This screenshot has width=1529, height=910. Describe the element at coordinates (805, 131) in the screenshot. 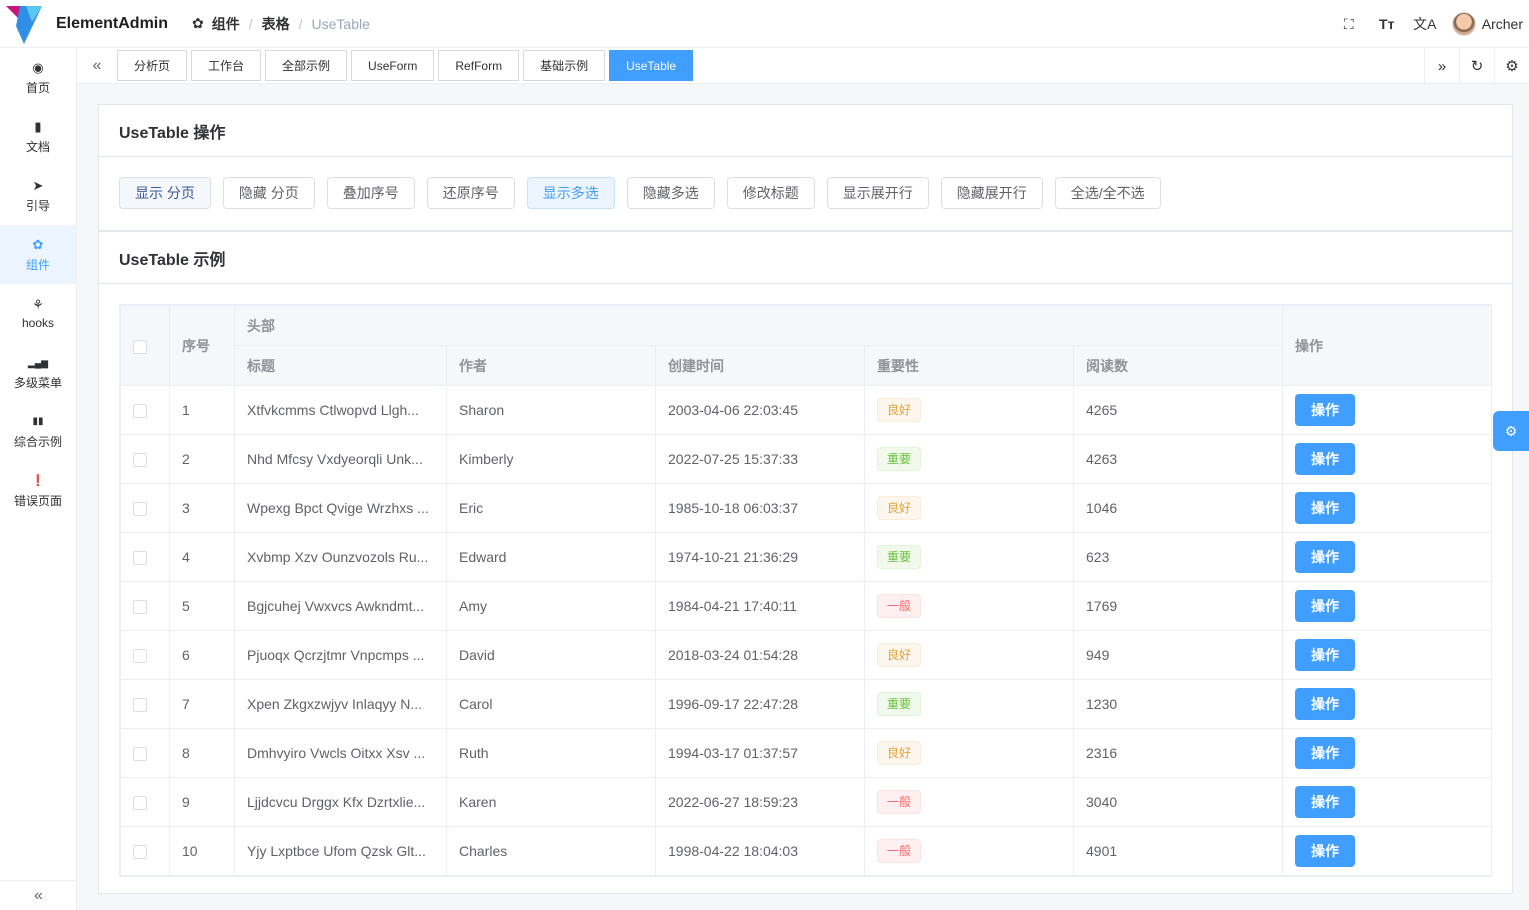

I see `operations-card-title: UseTable 操作` at that location.